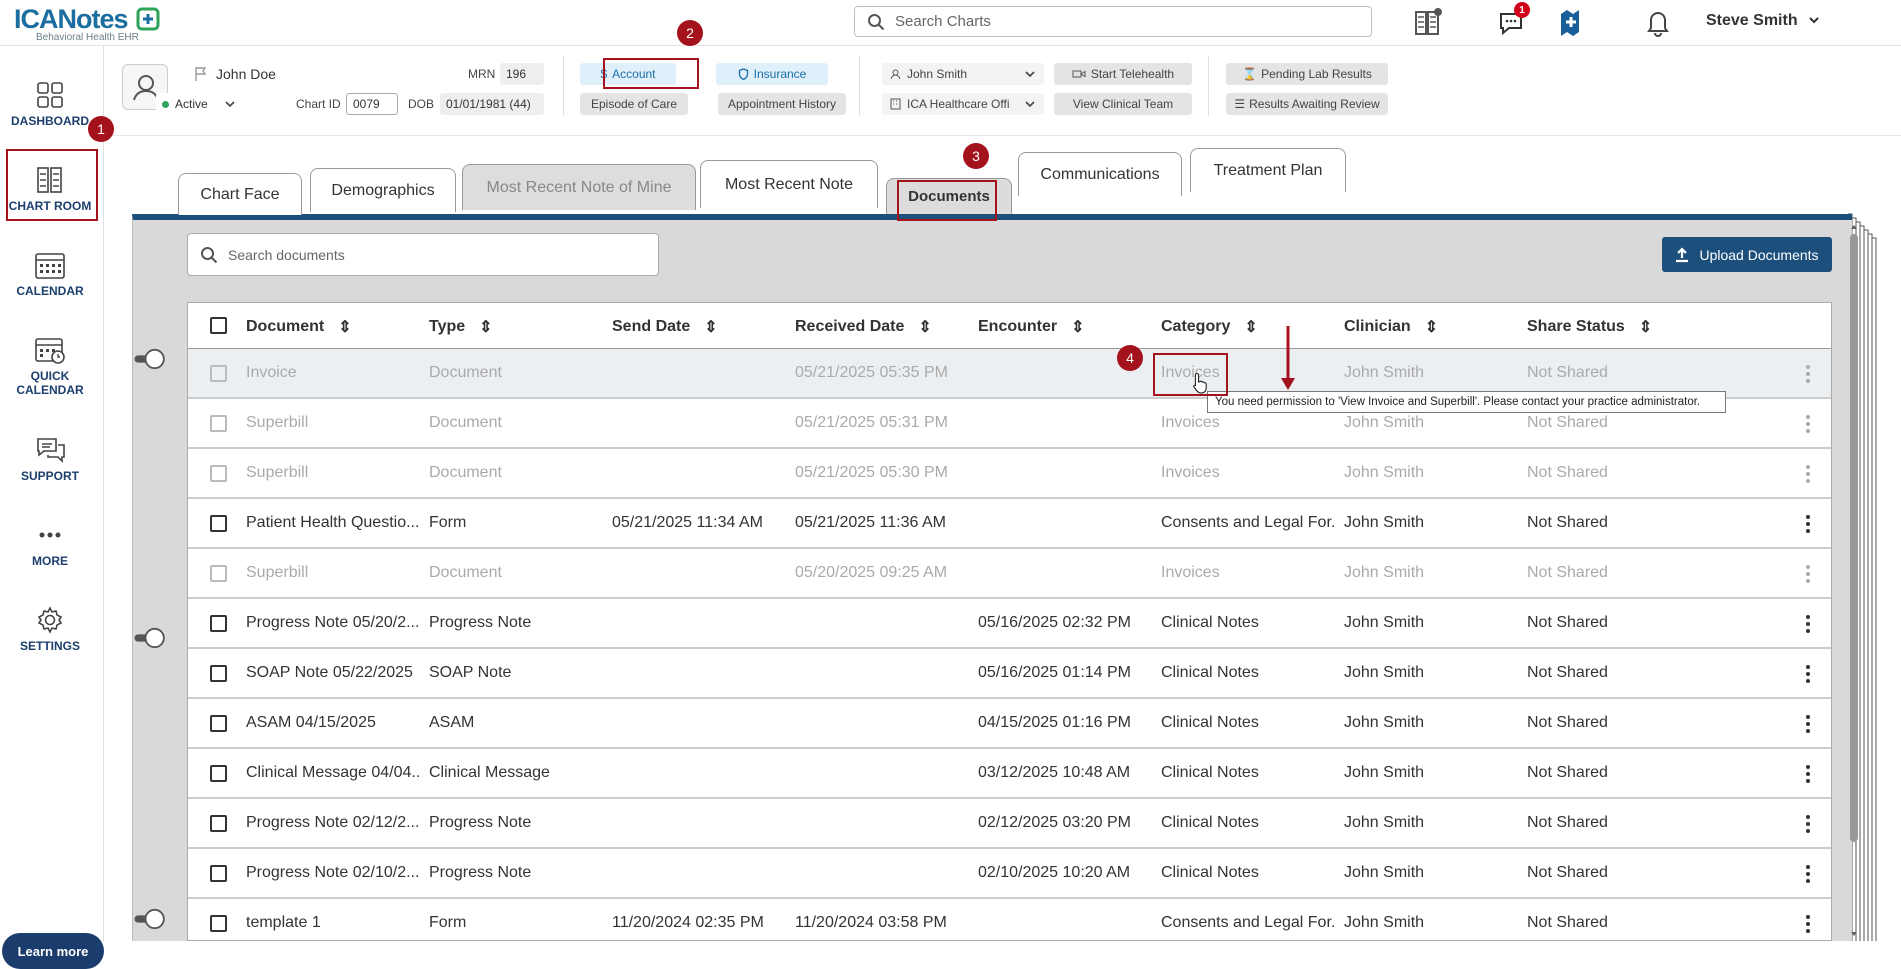 The height and width of the screenshot is (969, 1901). I want to click on tab-most-recent-note: Most Recent Note, so click(789, 184).